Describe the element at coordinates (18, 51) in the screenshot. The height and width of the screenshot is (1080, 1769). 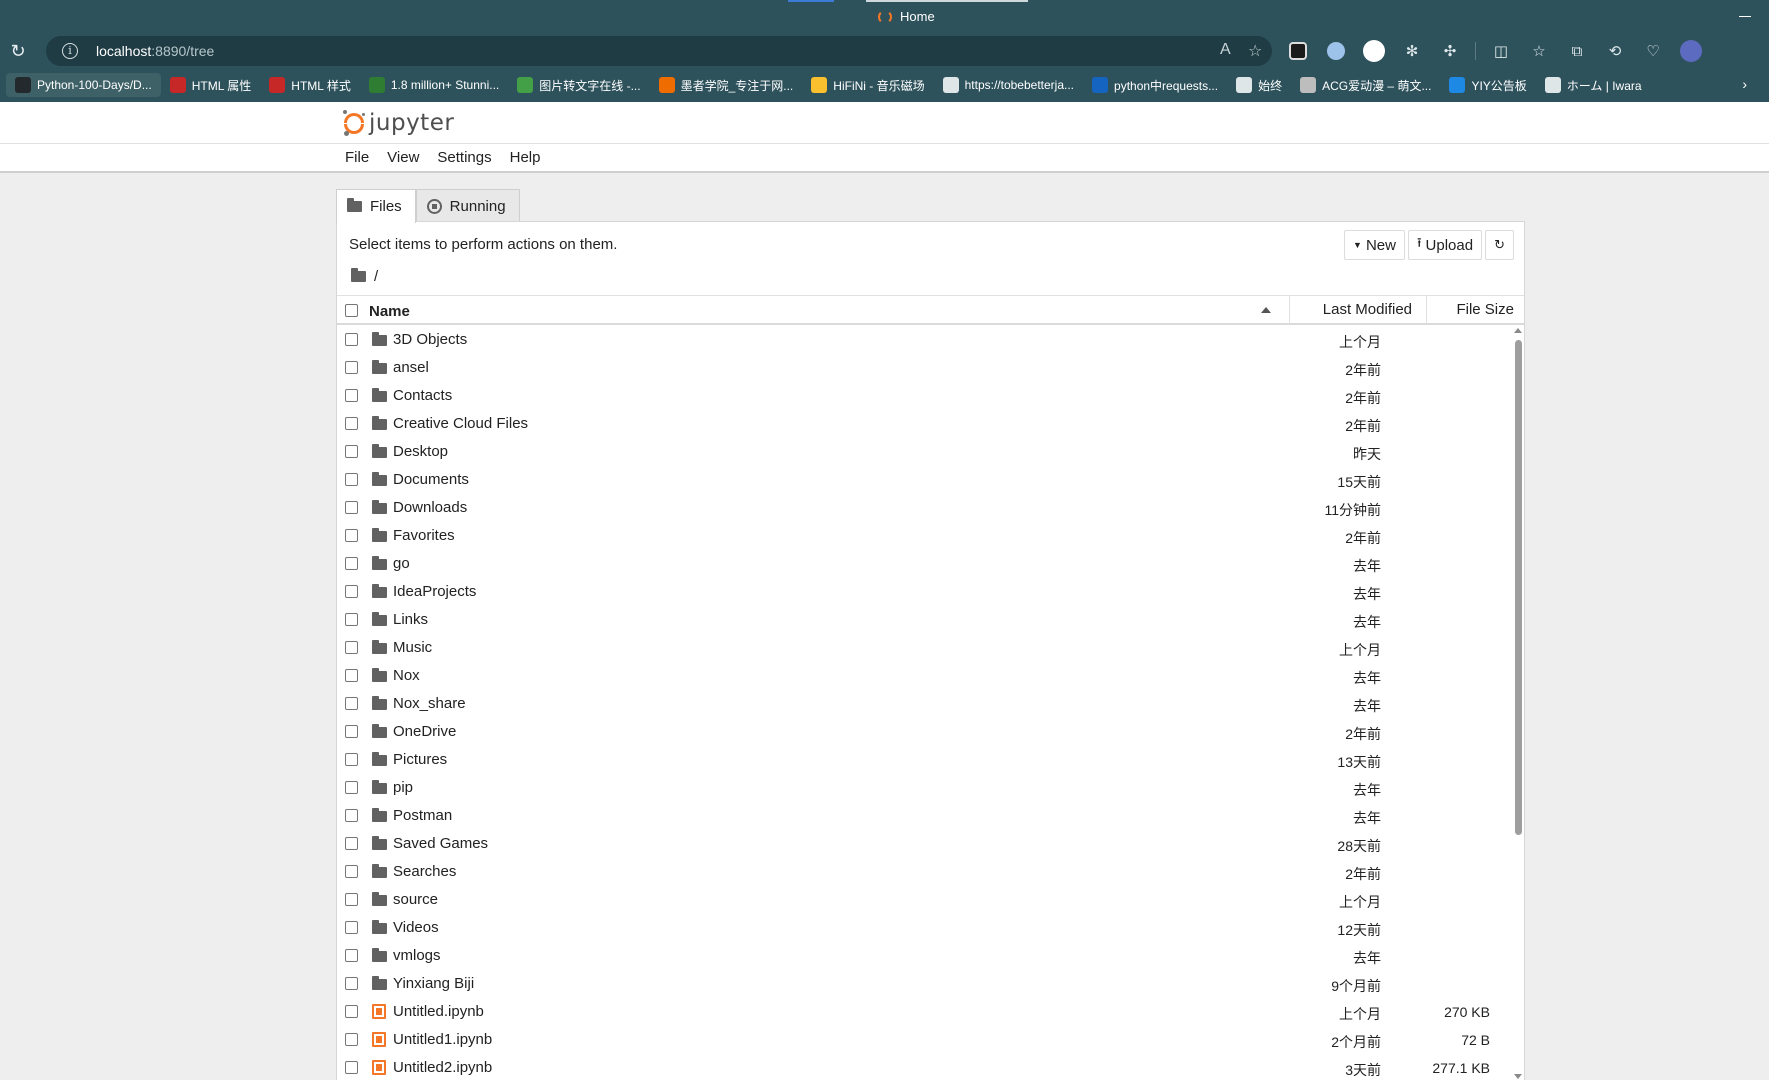
I see `reload-icon: ↻` at that location.